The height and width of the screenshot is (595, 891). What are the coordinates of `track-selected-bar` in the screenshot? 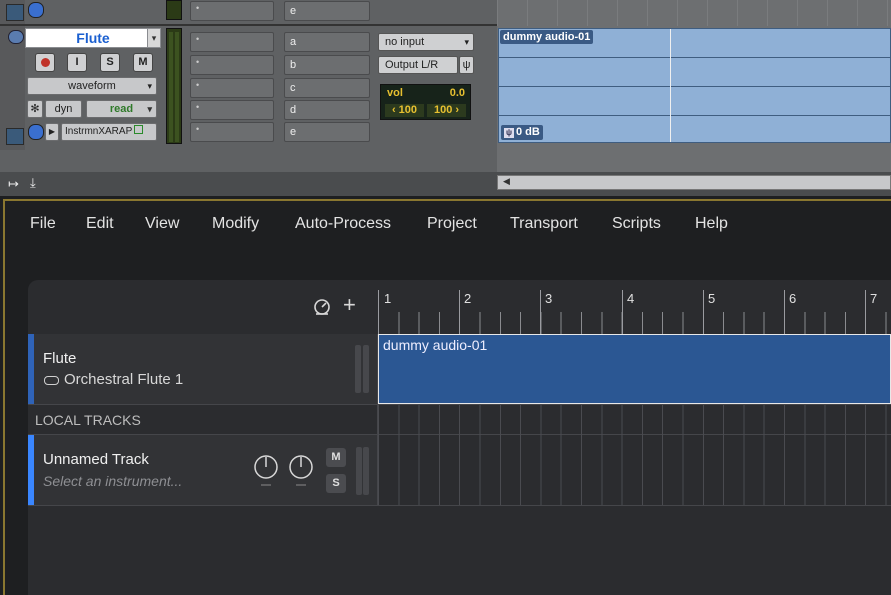 It's located at (31, 470).